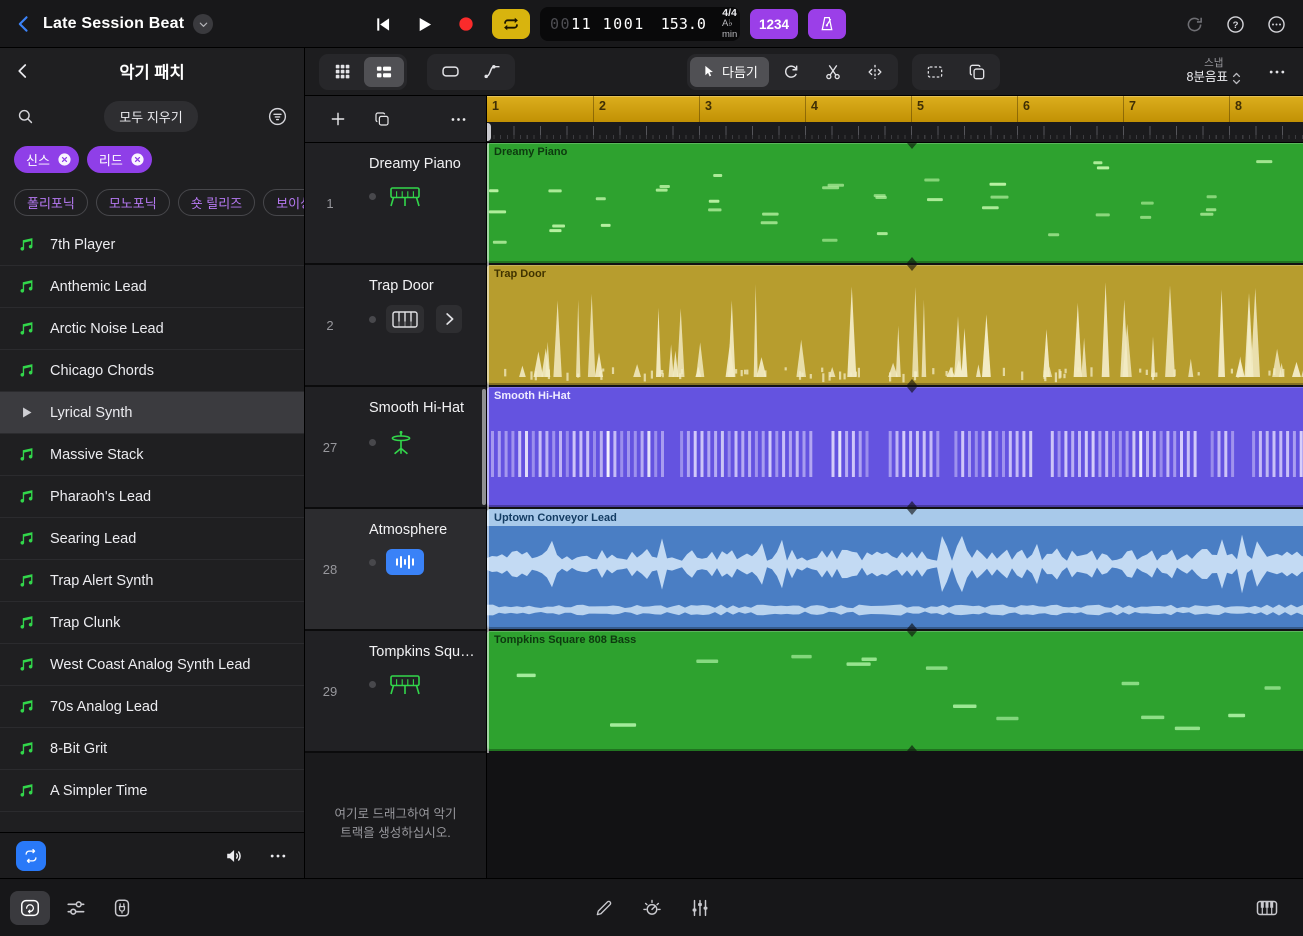  What do you see at coordinates (278, 856) in the screenshot?
I see `patch-more-icon` at bounding box center [278, 856].